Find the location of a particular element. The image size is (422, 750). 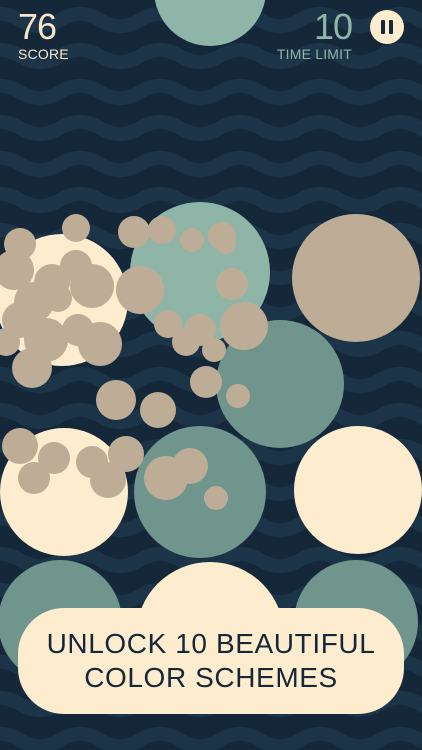

pause-icon is located at coordinates (387, 27).